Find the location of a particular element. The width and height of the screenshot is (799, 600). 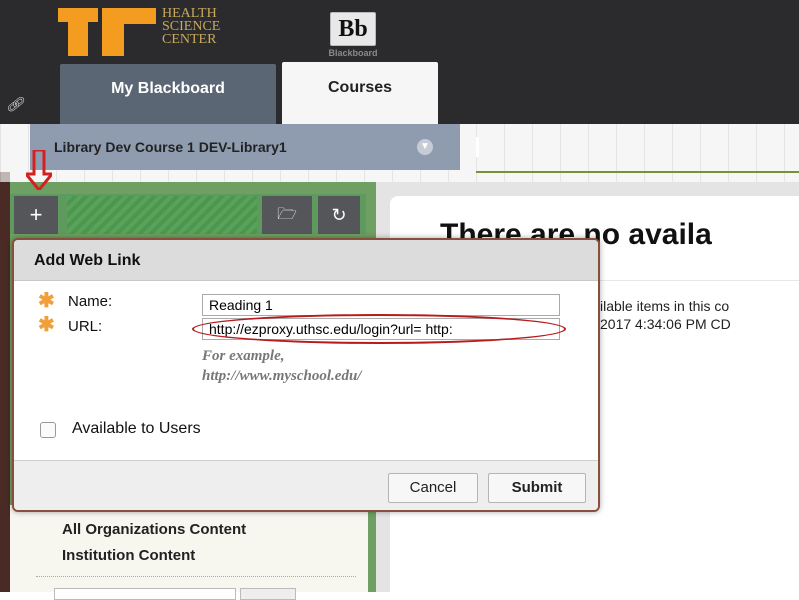

dialog-title: Add Web Link is located at coordinates (87, 260).